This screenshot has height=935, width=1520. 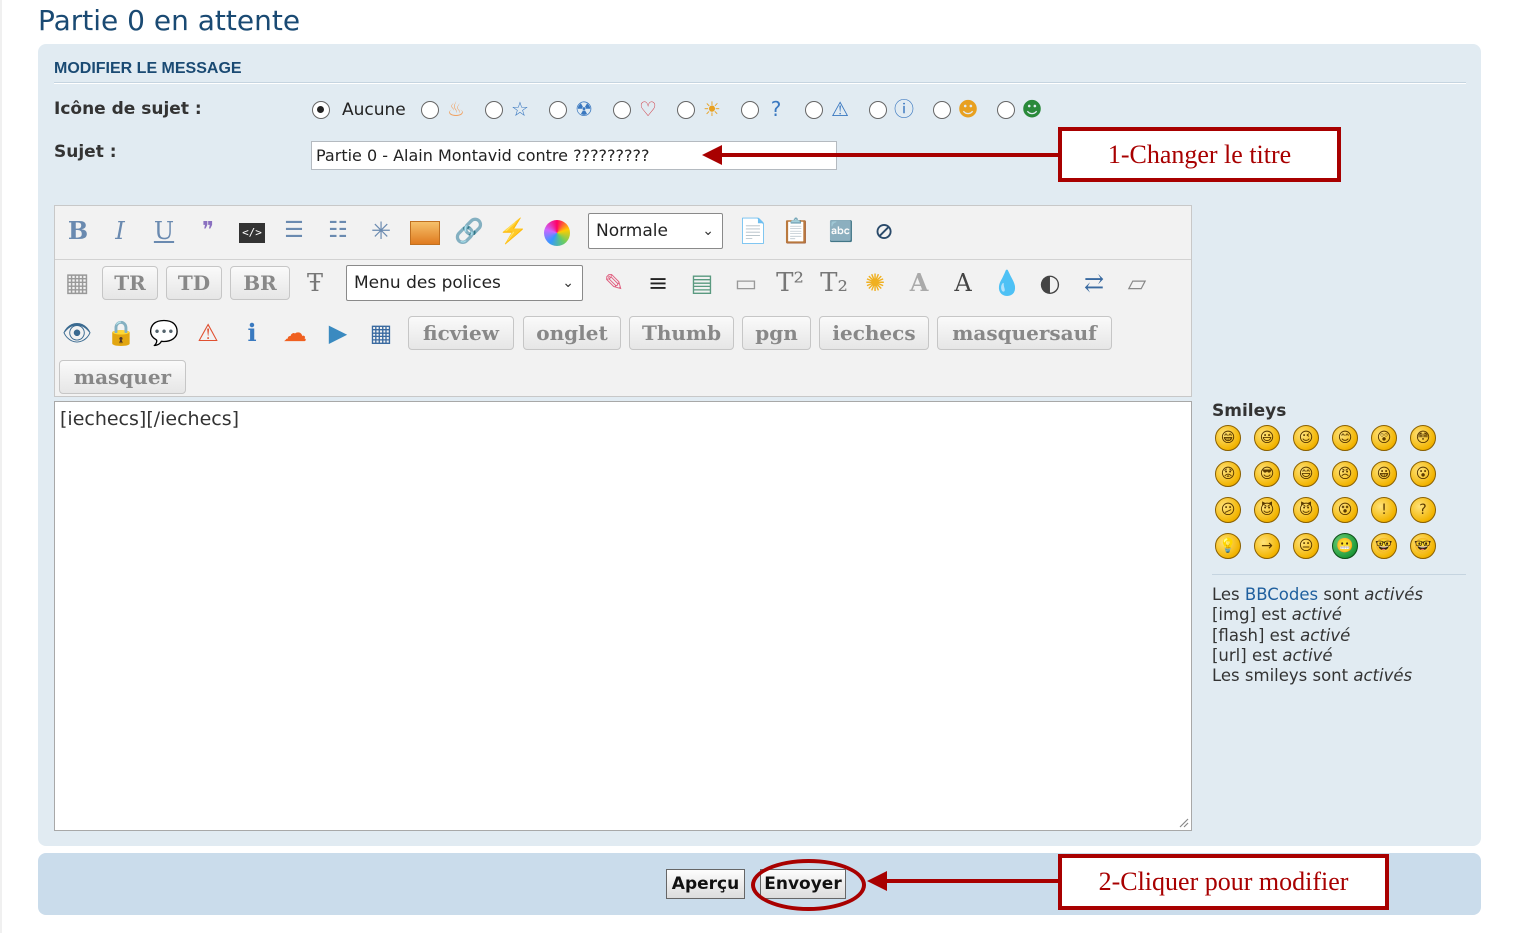 What do you see at coordinates (1306, 438) in the screenshot?
I see `smiley-item: 😉` at bounding box center [1306, 438].